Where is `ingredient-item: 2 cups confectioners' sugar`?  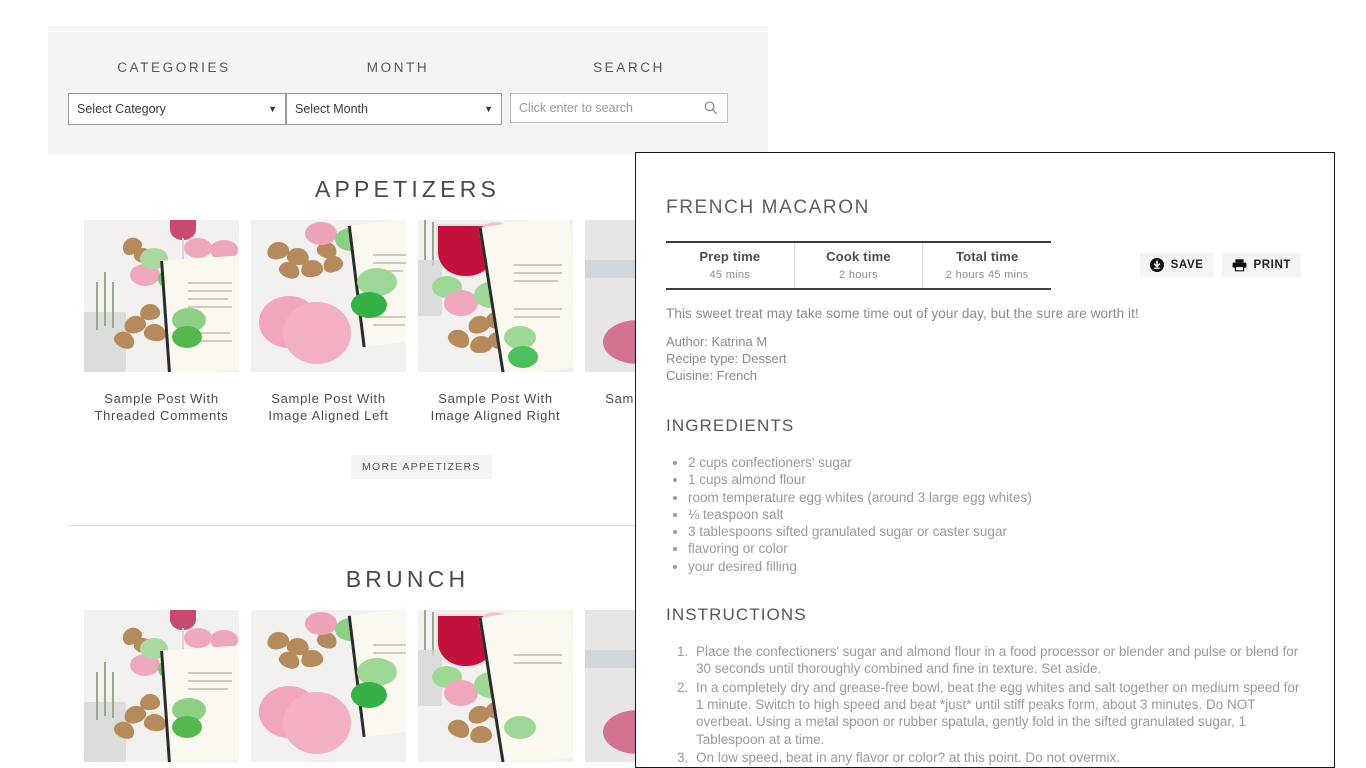
ingredient-item: 2 cups confectioners' sugar is located at coordinates (996, 462).